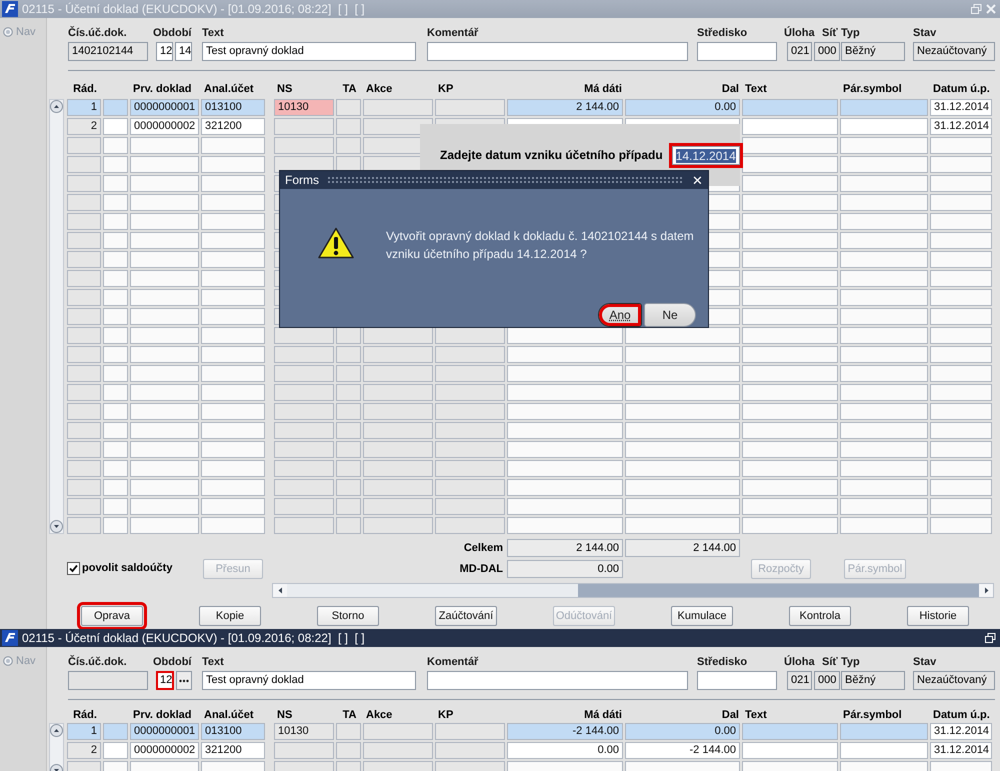 Image resolution: width=1000 pixels, height=771 pixels. I want to click on table-cell: 0.00, so click(682, 107).